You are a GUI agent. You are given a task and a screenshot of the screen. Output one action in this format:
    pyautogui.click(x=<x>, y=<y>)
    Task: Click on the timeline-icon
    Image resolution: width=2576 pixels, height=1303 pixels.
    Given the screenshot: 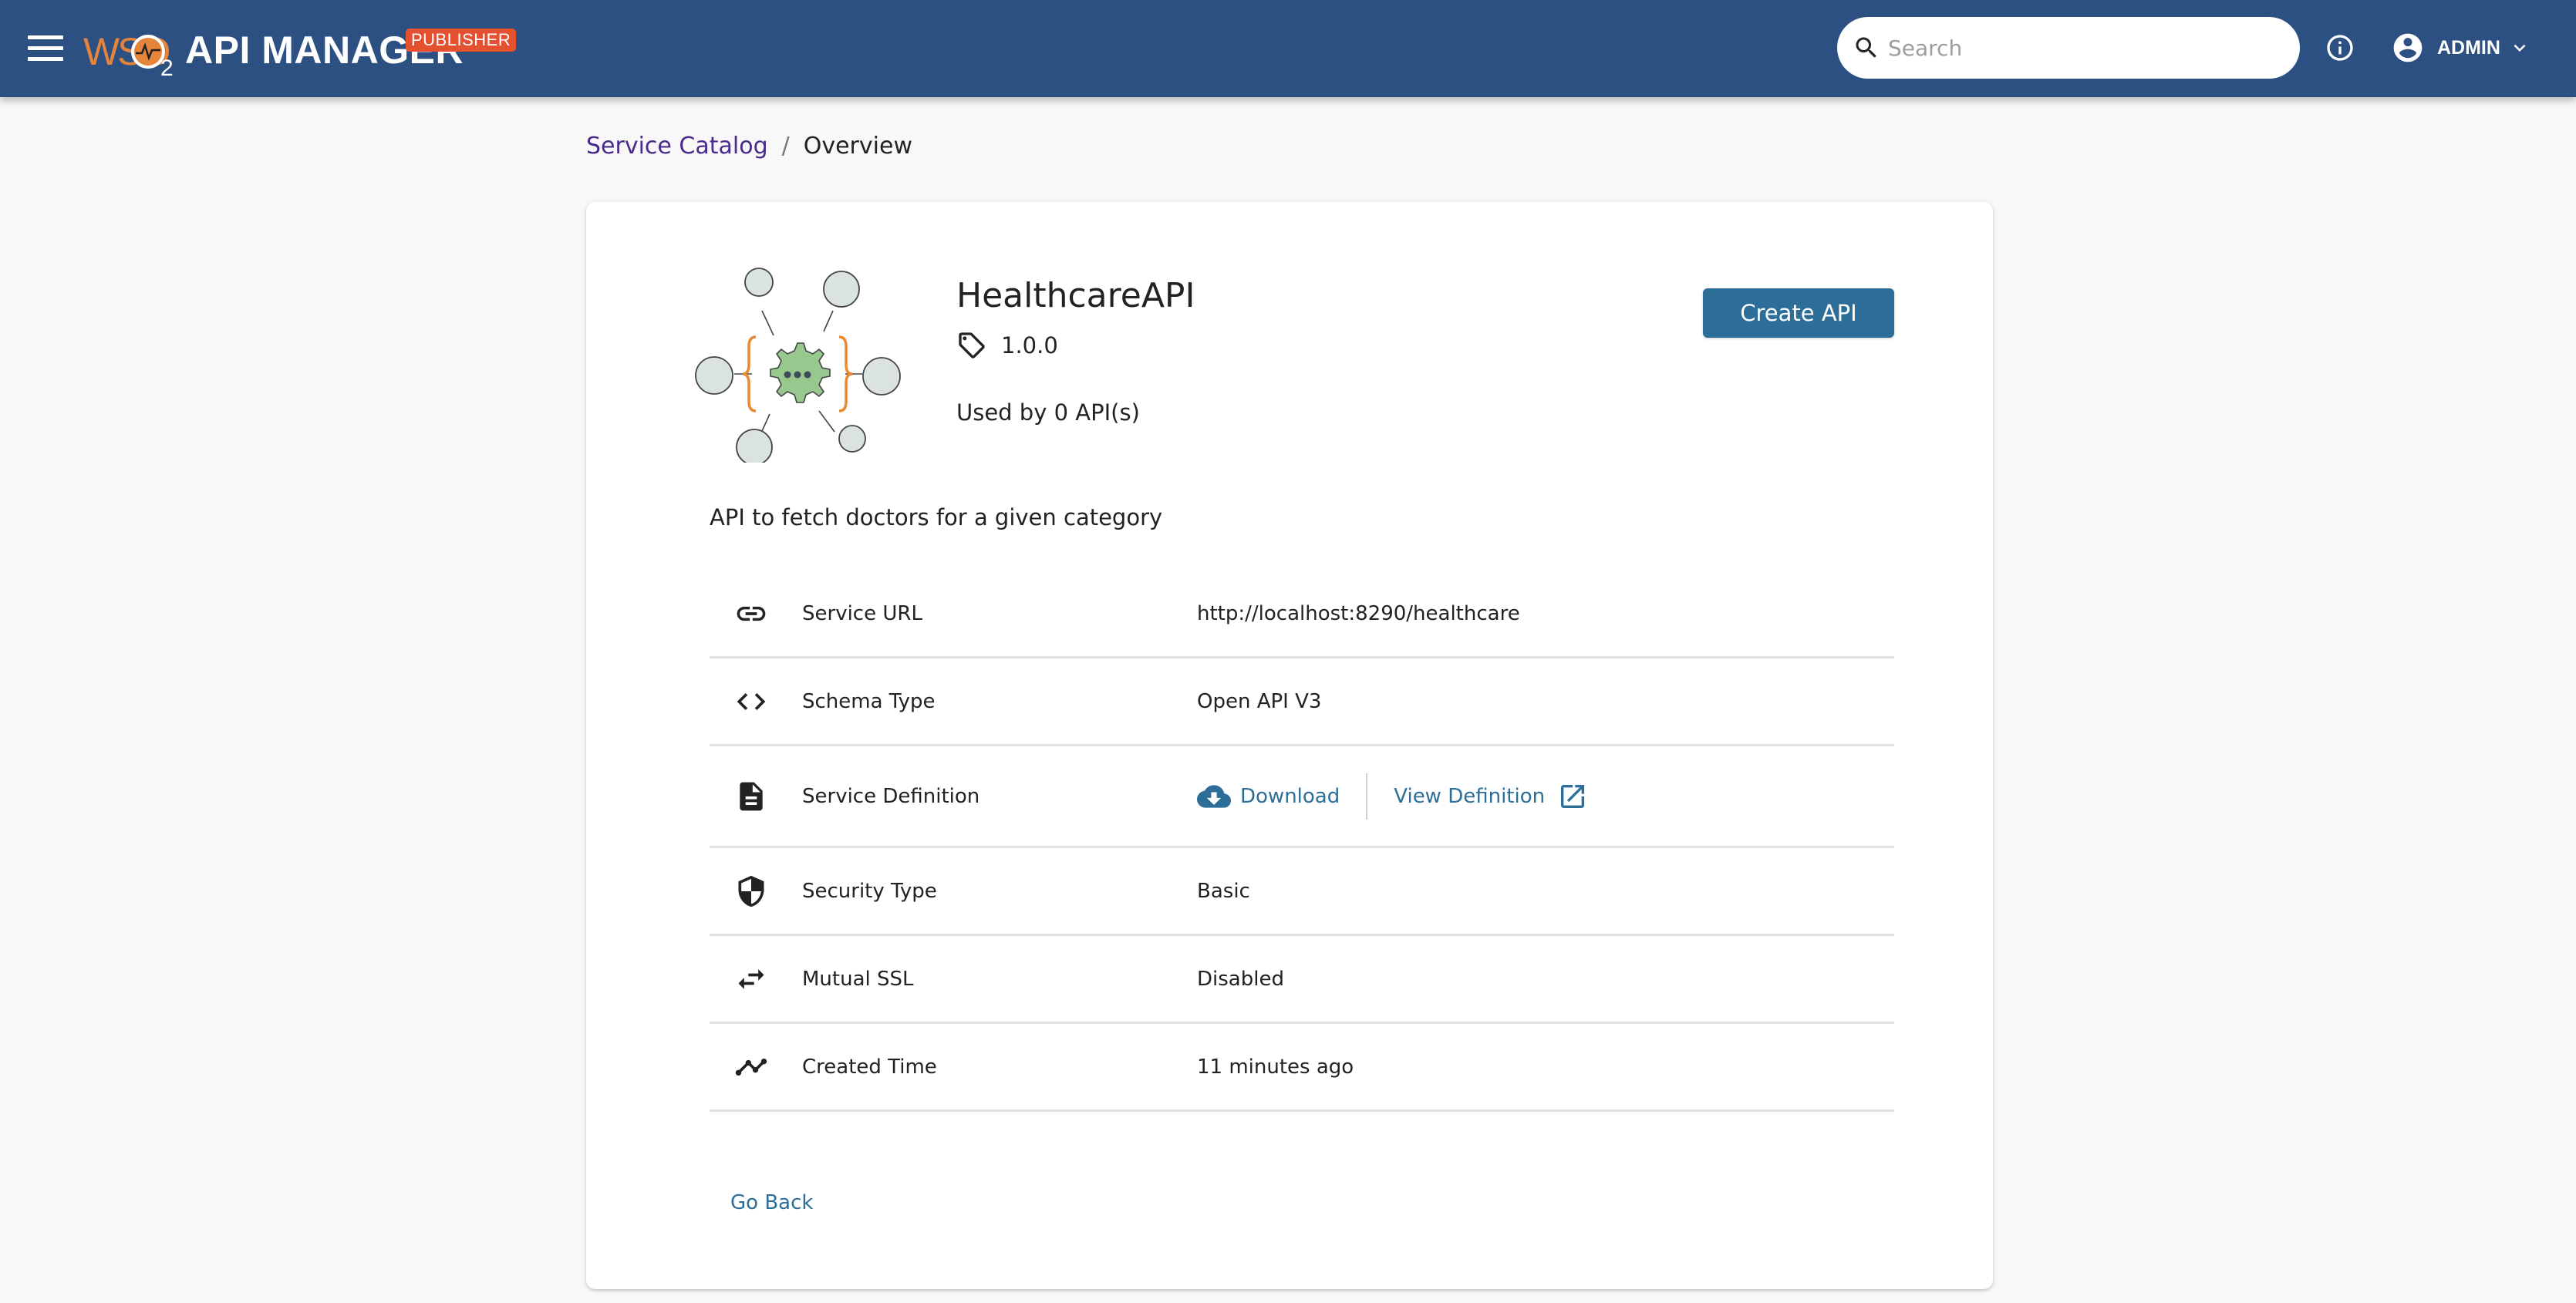 What is the action you would take?
    pyautogui.click(x=751, y=1067)
    